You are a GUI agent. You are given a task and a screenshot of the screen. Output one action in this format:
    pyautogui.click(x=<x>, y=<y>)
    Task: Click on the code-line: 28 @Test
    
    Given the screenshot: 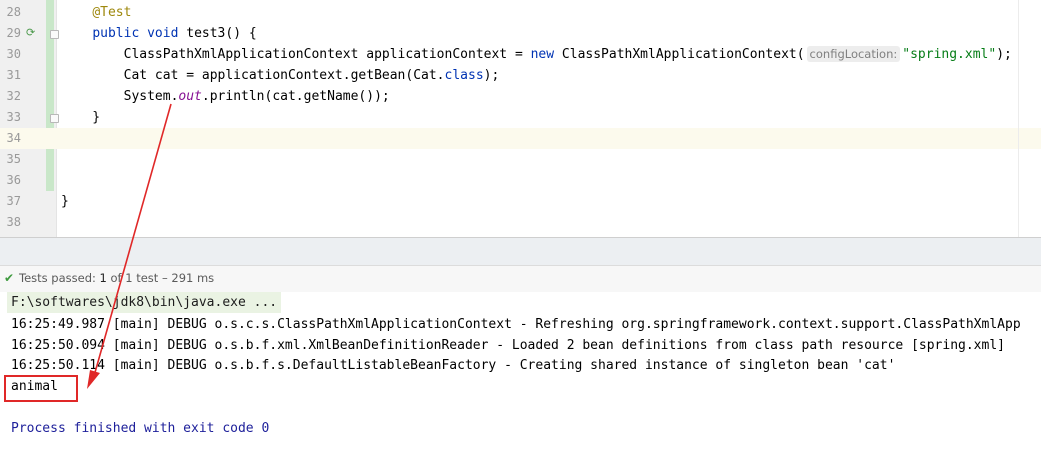 What is the action you would take?
    pyautogui.click(x=520, y=12)
    